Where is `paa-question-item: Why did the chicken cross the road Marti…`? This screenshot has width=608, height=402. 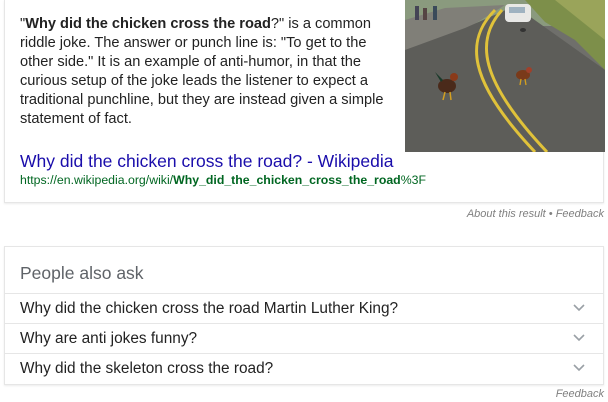 paa-question-item: Why did the chicken cross the road Marti… is located at coordinates (304, 308).